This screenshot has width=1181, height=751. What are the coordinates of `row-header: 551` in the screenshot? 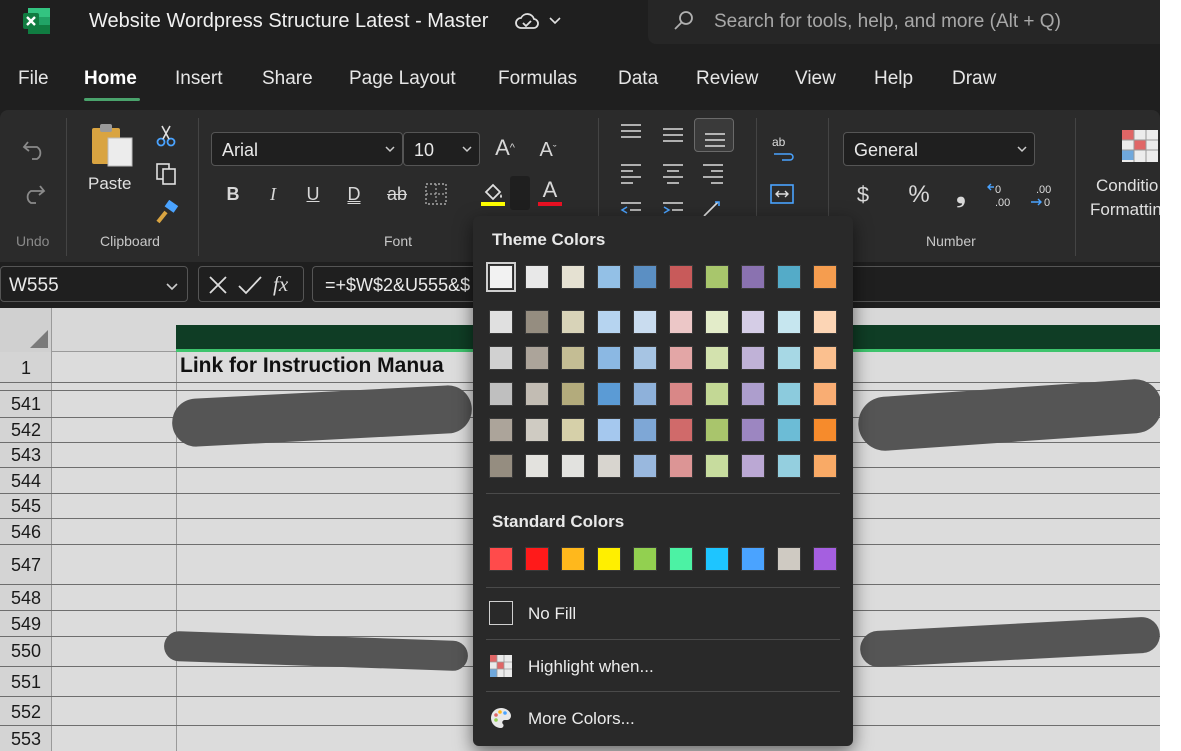 It's located at (26, 682).